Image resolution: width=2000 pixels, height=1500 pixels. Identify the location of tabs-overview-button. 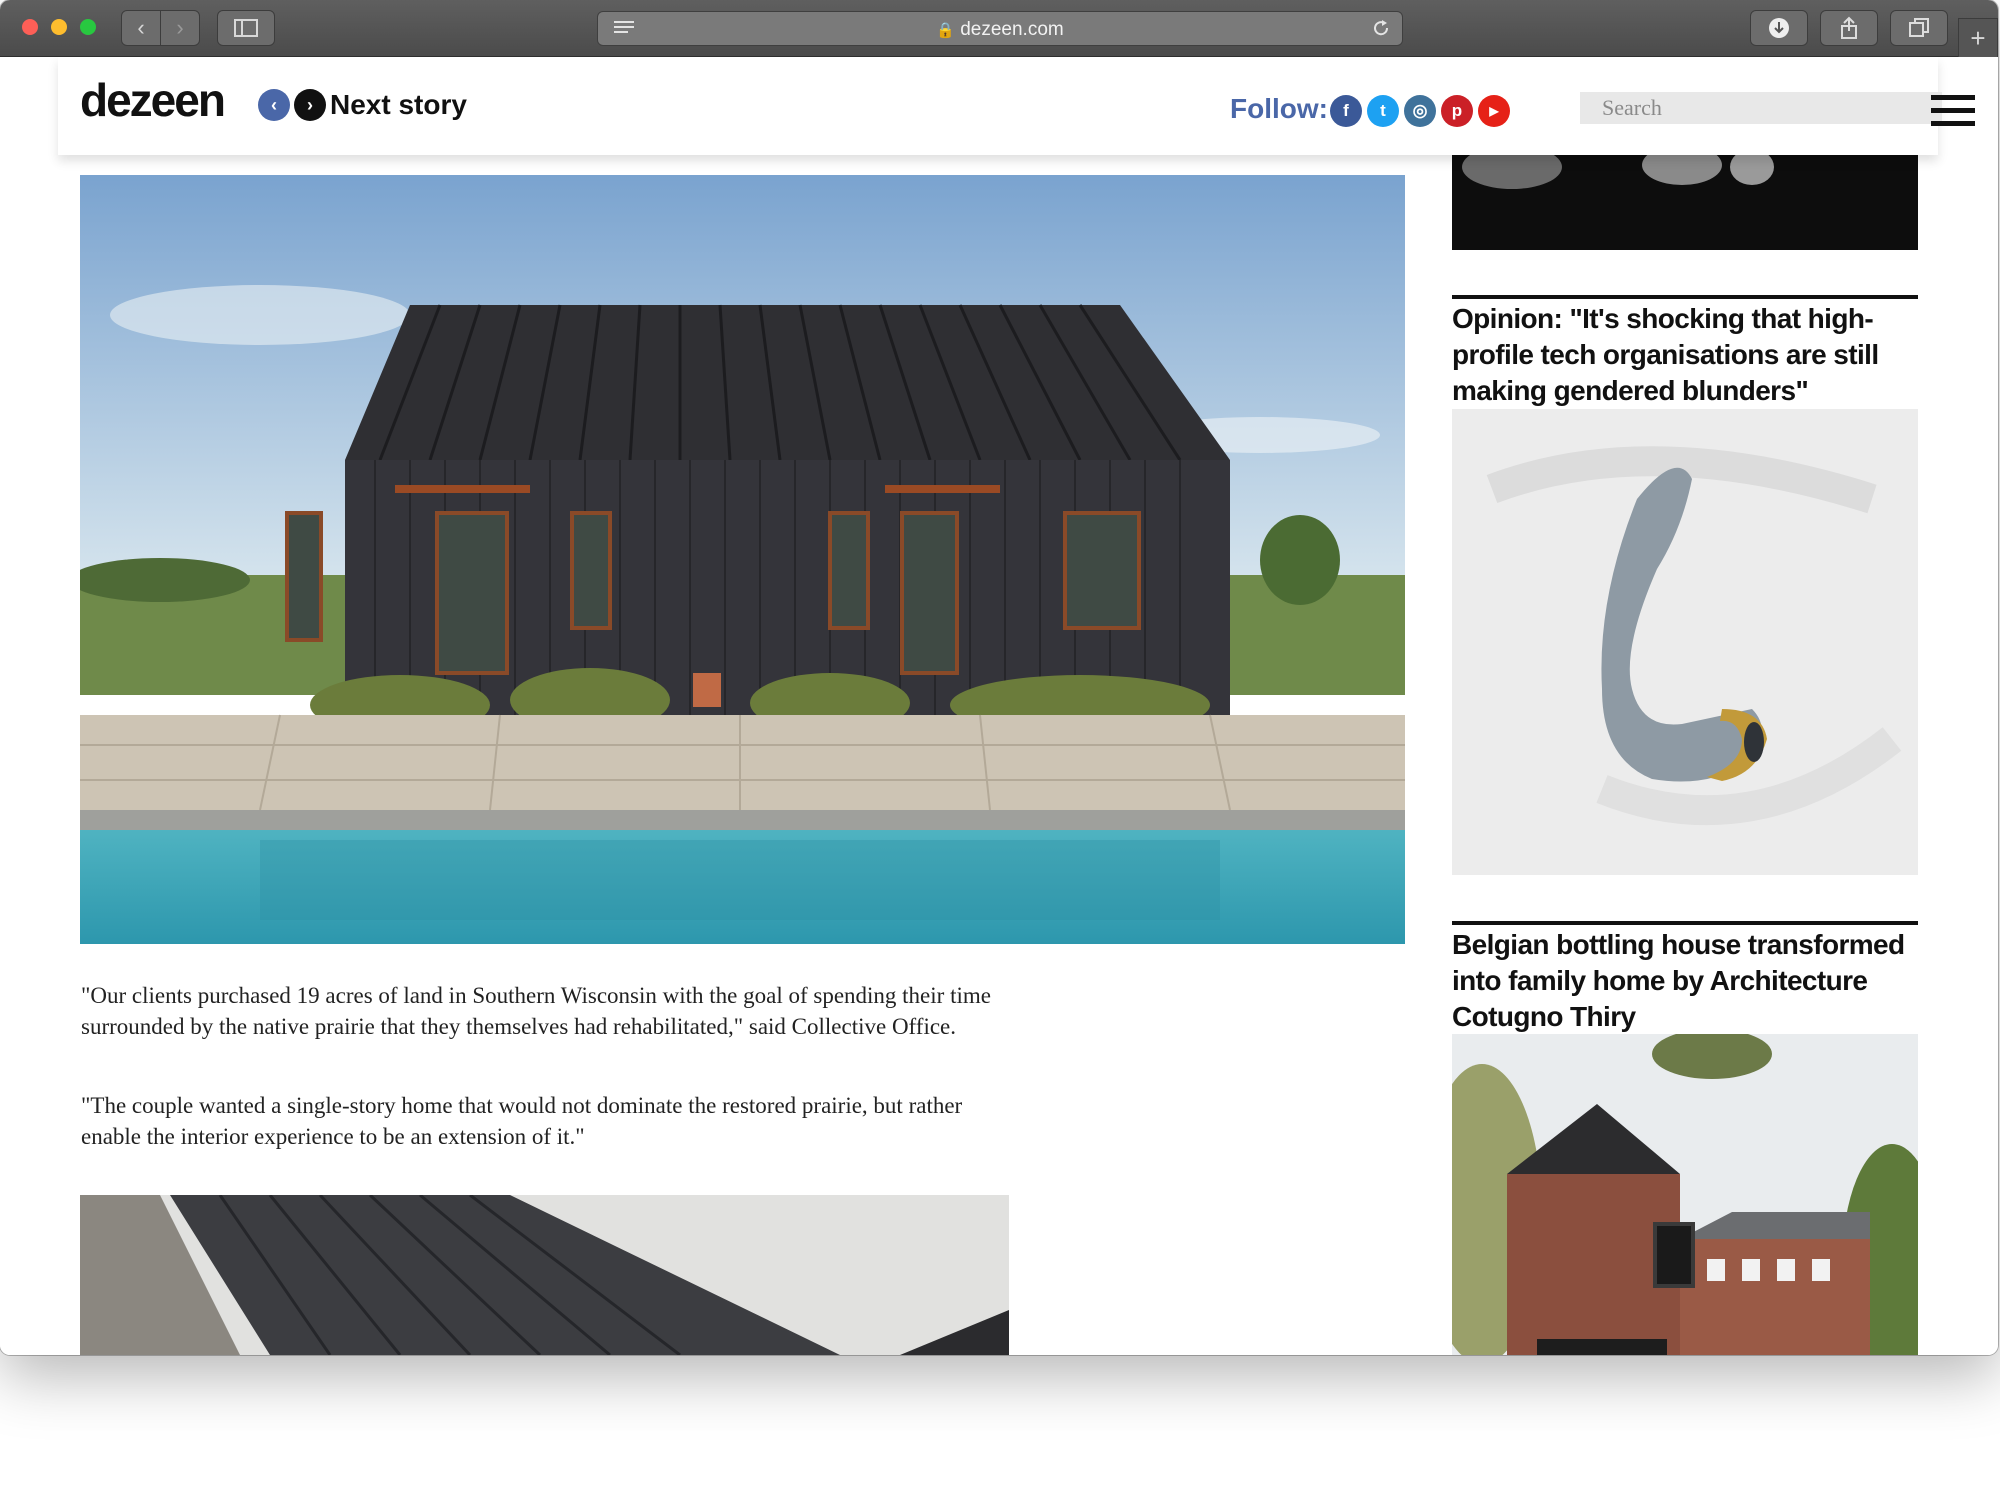
(1919, 28).